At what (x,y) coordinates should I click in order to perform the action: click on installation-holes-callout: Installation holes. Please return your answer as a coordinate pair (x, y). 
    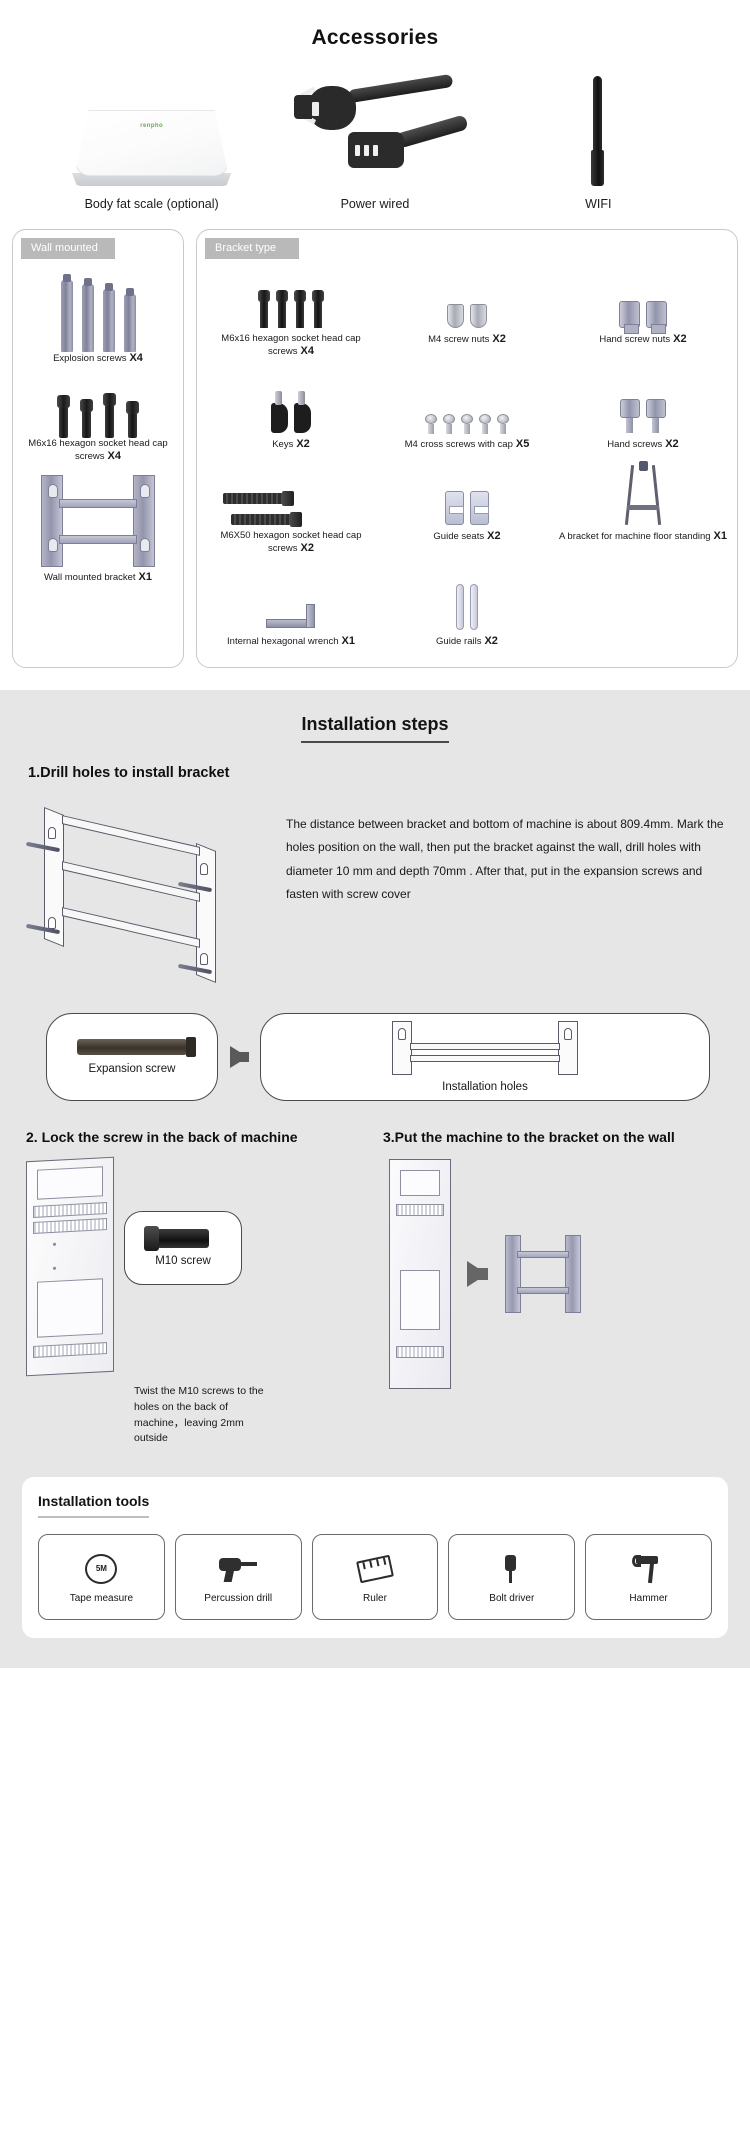
    Looking at the image, I should click on (485, 1056).